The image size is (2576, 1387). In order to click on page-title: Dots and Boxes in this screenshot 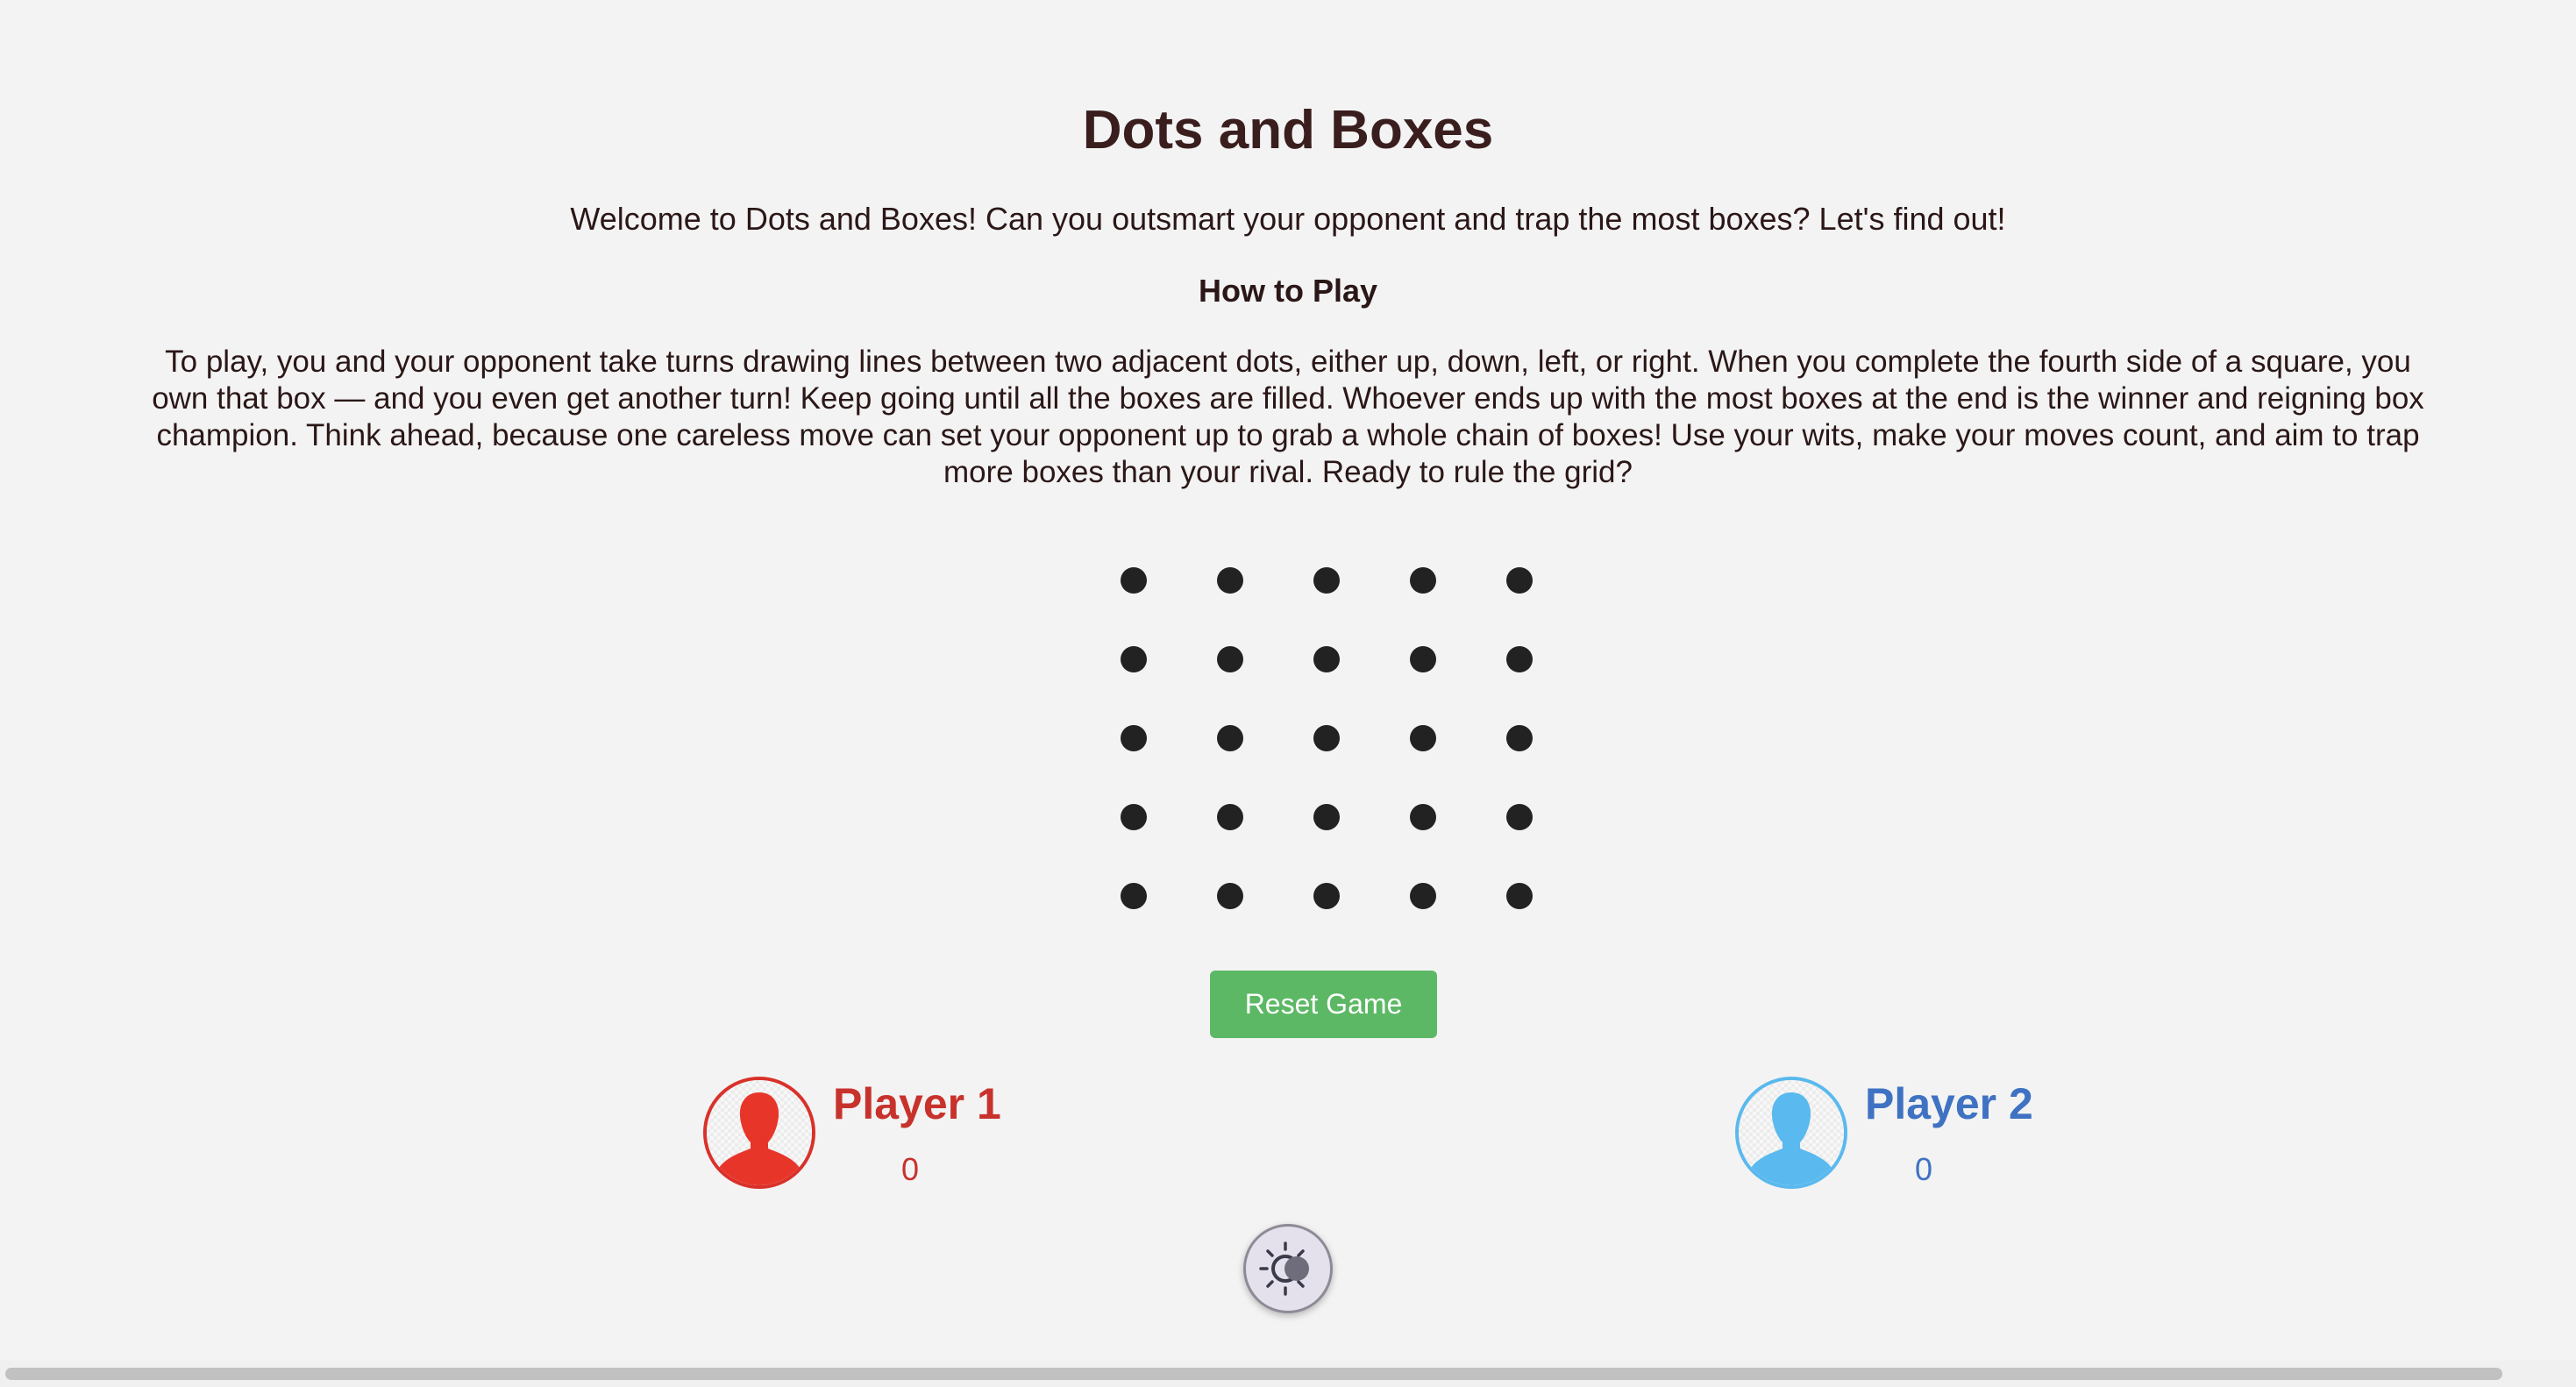, I will do `click(1288, 130)`.